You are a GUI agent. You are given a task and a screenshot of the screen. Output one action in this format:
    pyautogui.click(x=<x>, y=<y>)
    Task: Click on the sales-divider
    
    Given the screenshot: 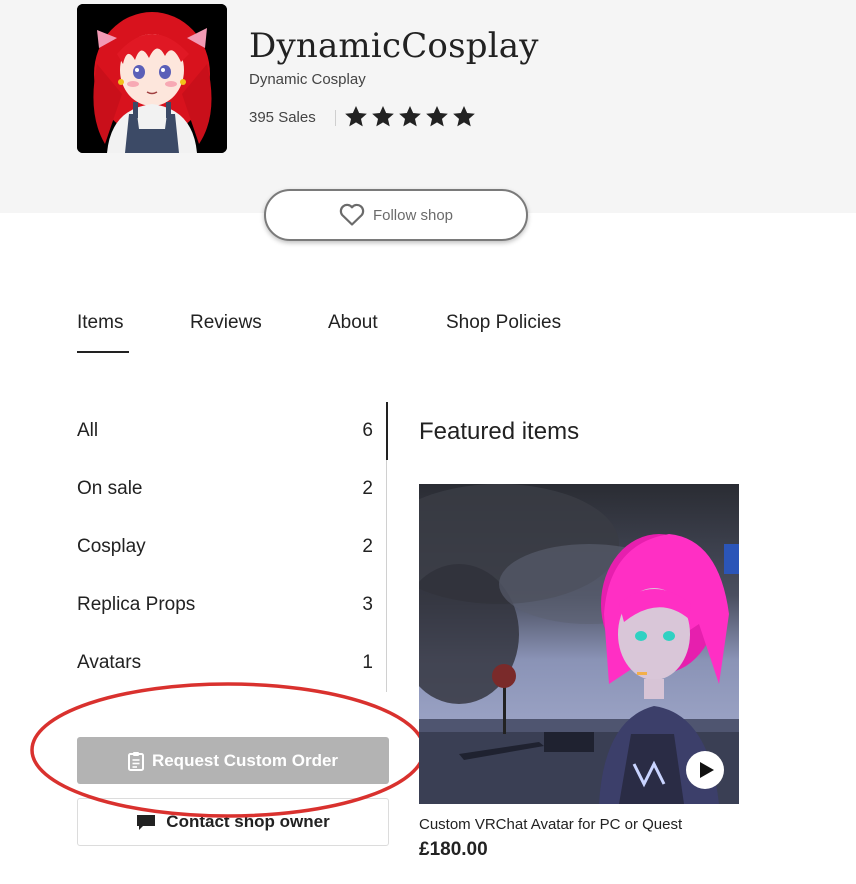 What is the action you would take?
    pyautogui.click(x=335, y=118)
    